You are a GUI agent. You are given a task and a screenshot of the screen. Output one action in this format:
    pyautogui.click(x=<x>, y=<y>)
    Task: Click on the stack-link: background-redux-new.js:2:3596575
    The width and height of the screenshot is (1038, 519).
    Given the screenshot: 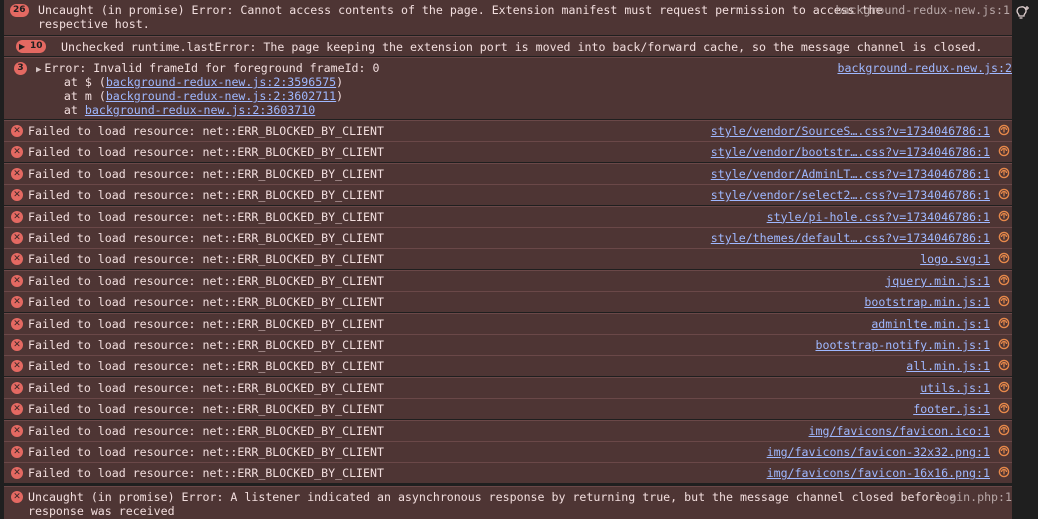 What is the action you would take?
    pyautogui.click(x=221, y=82)
    